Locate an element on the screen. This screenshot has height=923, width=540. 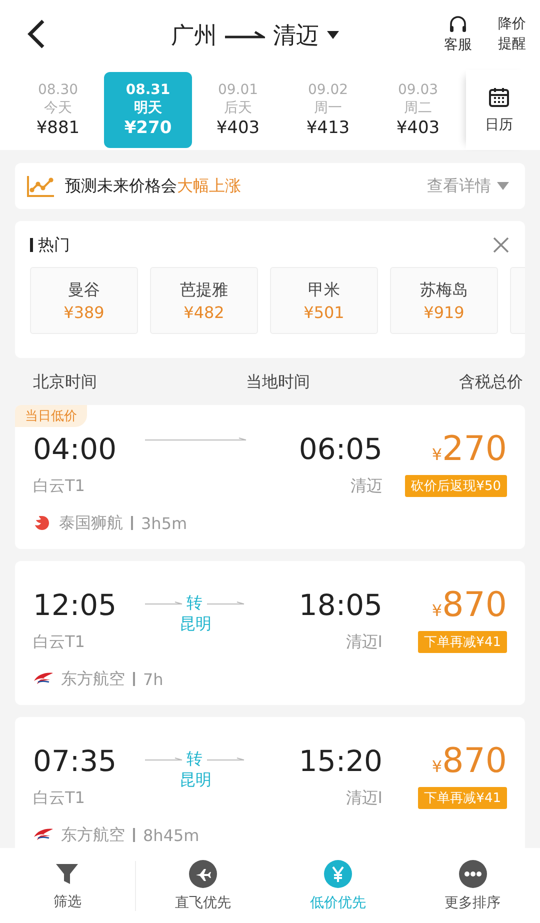
customer-service-button: 客服 is located at coordinates (458, 35).